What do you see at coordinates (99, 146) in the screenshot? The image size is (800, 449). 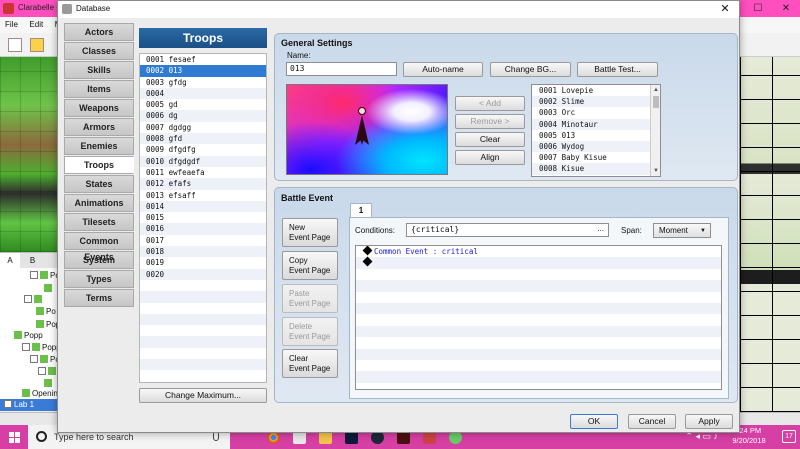 I see `category-enemies: Enemies` at bounding box center [99, 146].